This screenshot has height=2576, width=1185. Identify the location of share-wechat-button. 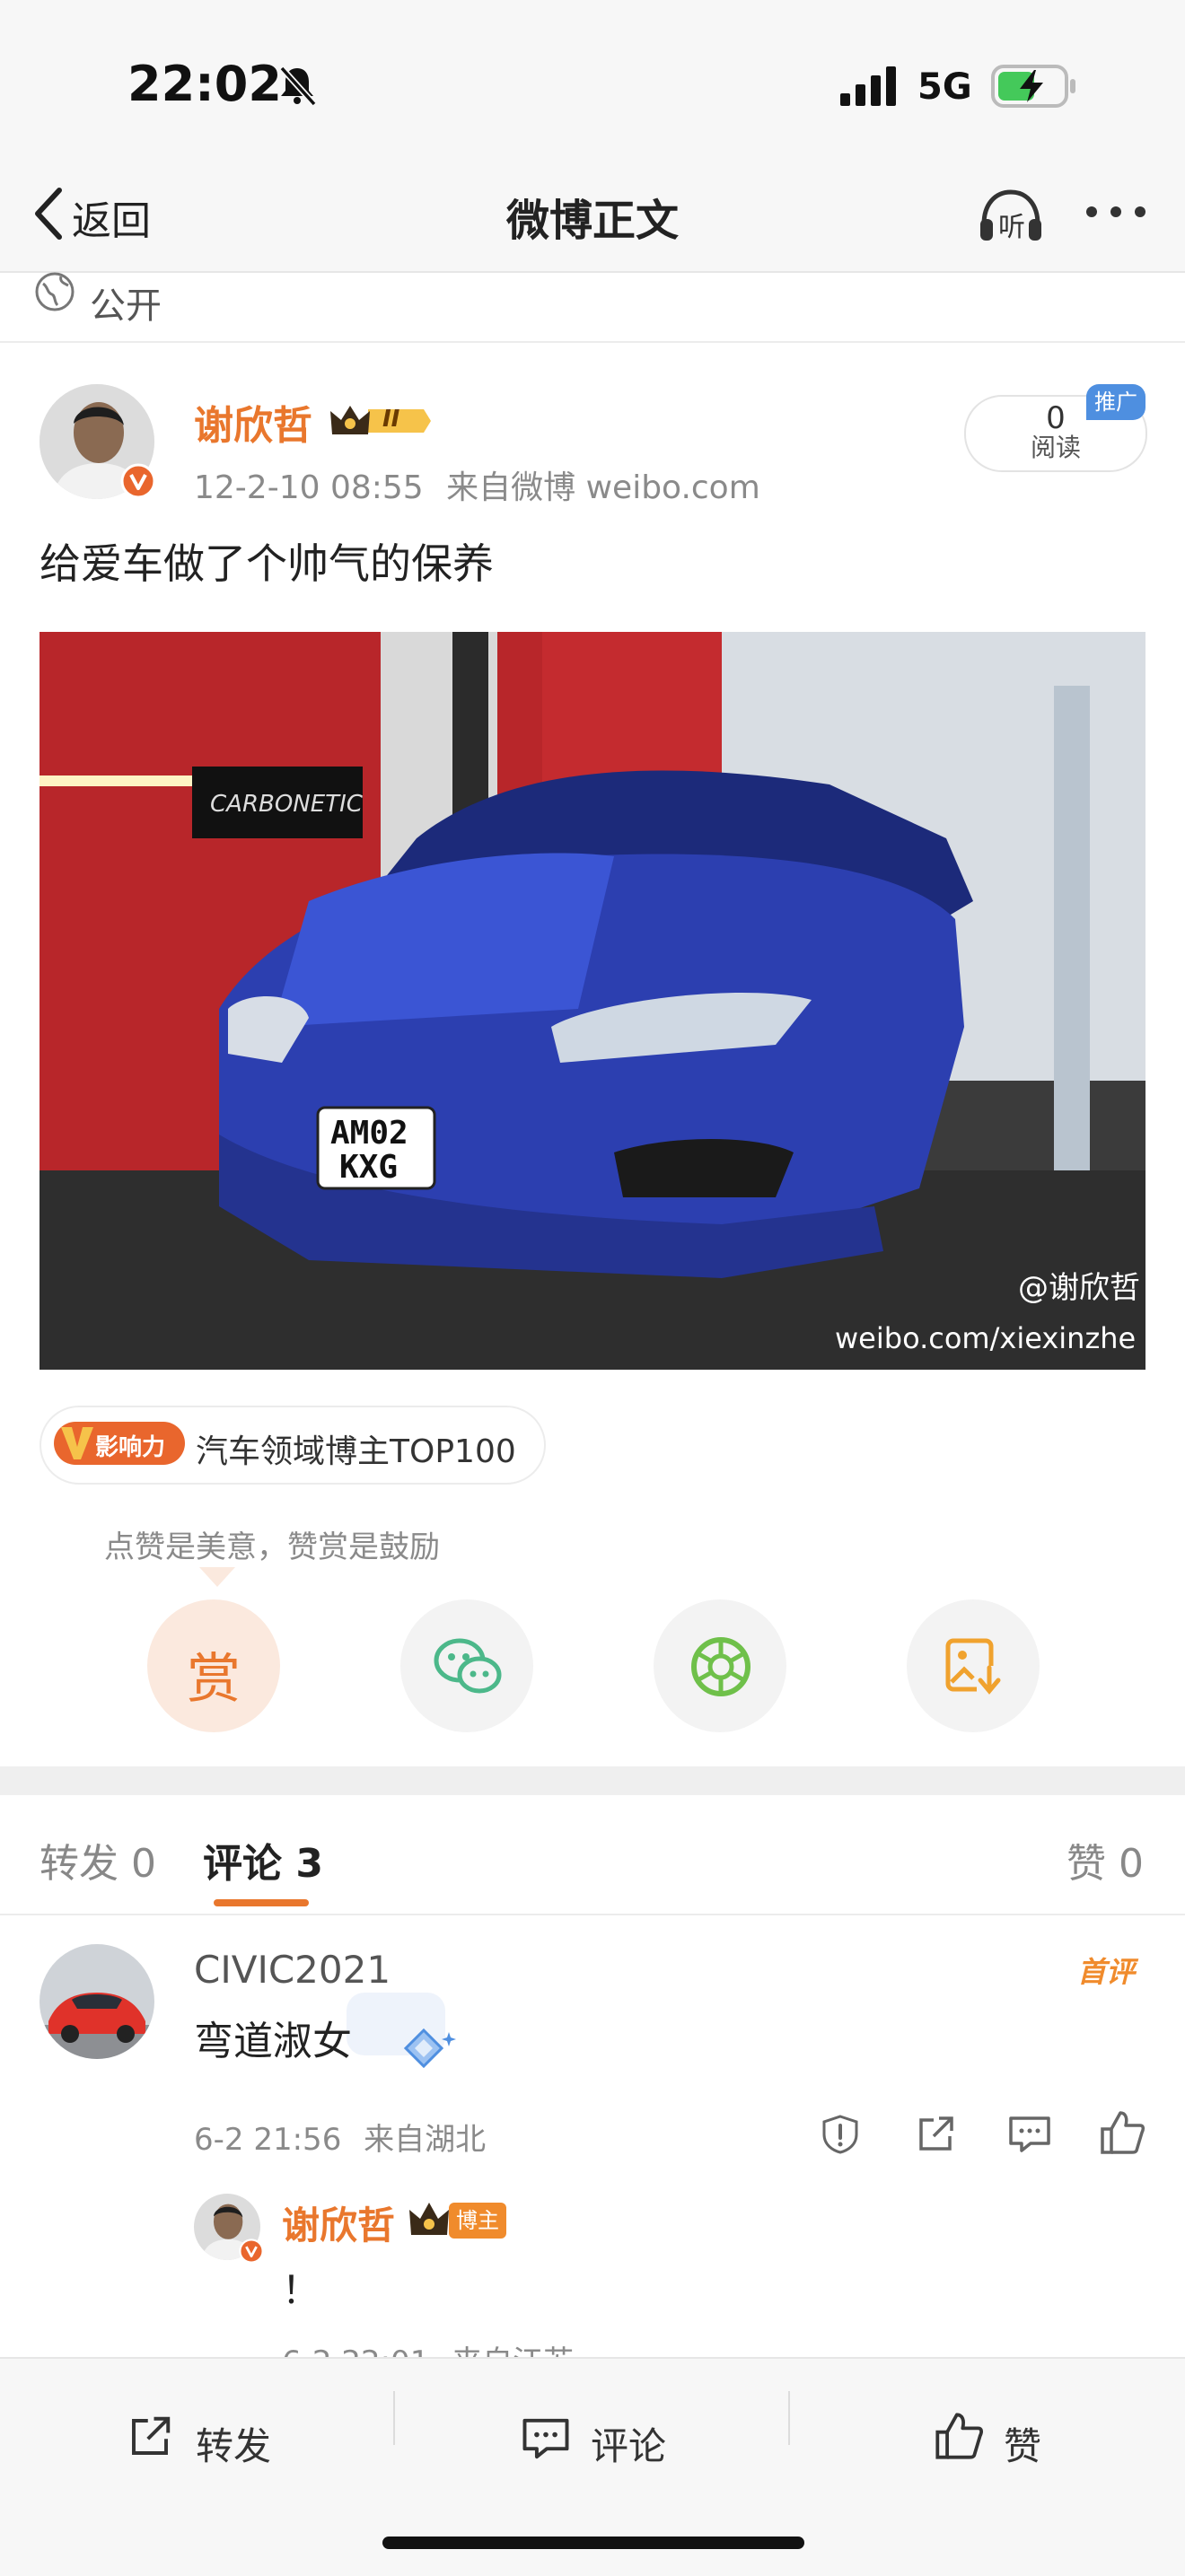
(466, 1665).